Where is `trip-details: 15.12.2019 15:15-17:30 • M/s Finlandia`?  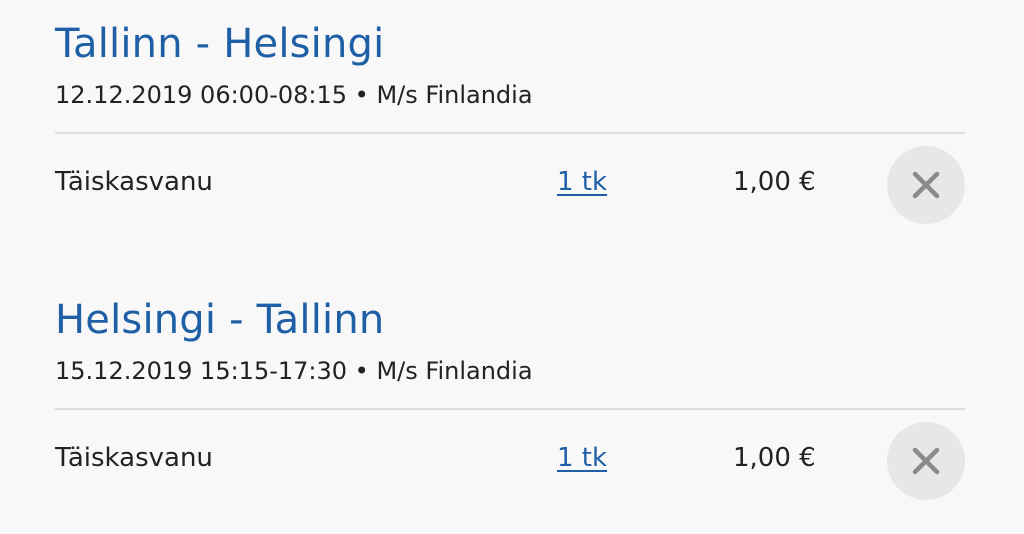
trip-details: 15.12.2019 15:15-17:30 • M/s Finlandia is located at coordinates (510, 371).